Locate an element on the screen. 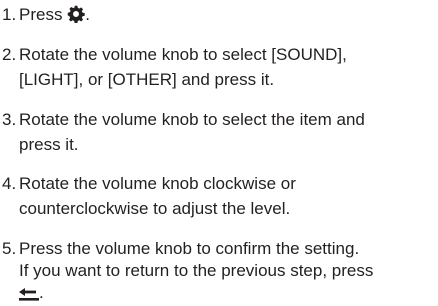 The height and width of the screenshot is (306, 438). back-arrow-icon is located at coordinates (29, 295).